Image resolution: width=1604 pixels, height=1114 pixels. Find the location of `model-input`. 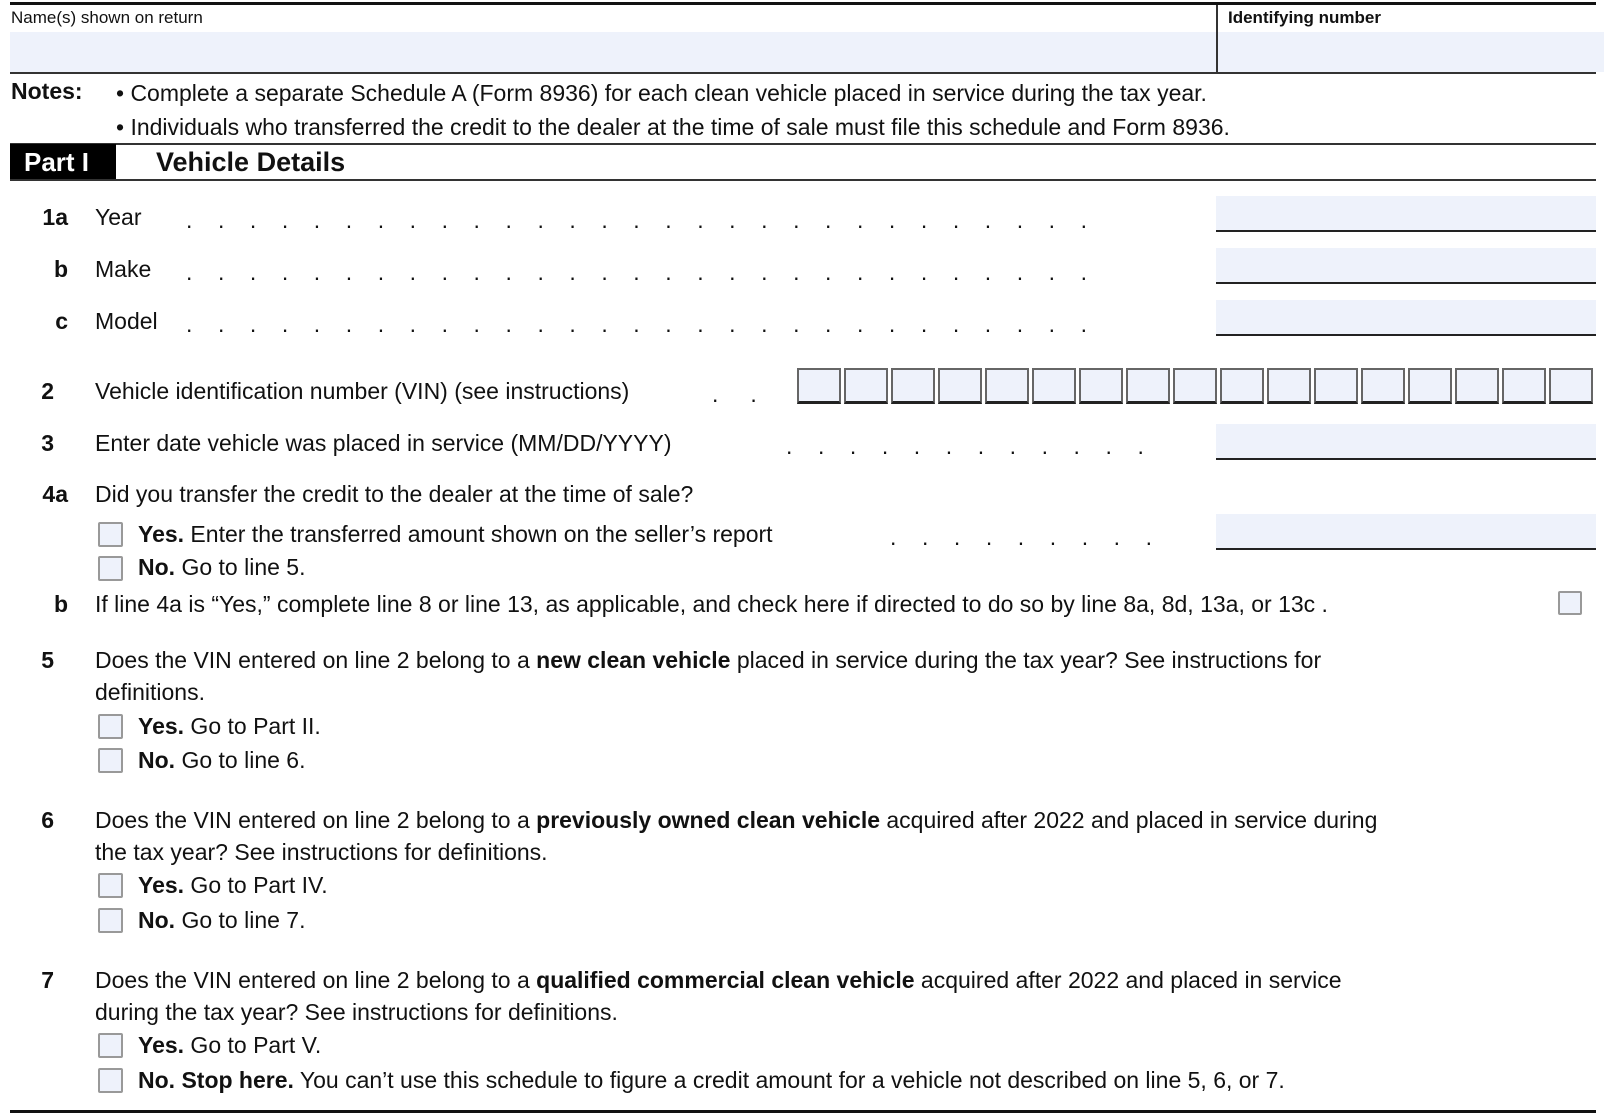

model-input is located at coordinates (1406, 318).